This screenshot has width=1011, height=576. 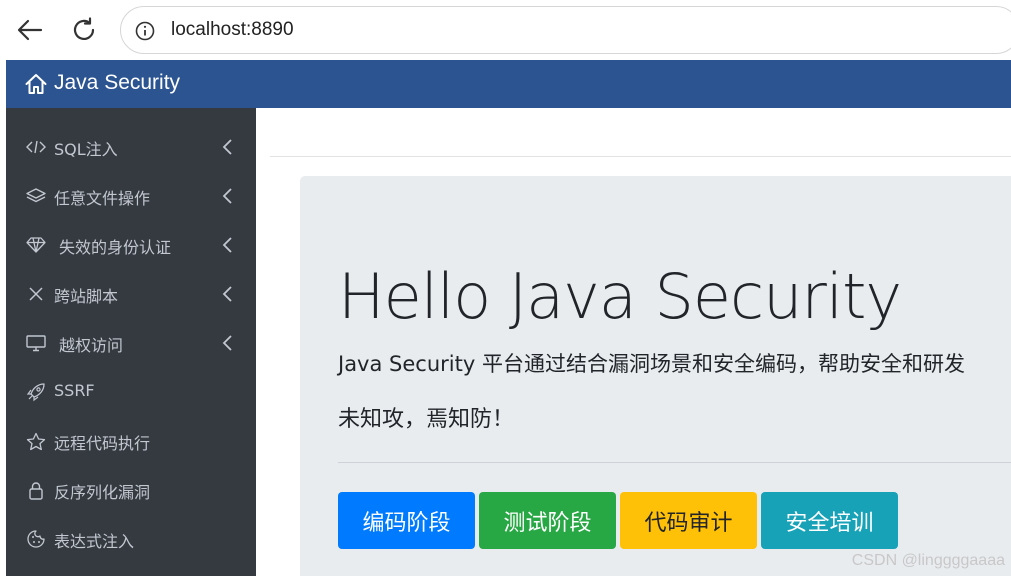 What do you see at coordinates (547, 520) in the screenshot?
I see `testing-phase-button: 测试阶段` at bounding box center [547, 520].